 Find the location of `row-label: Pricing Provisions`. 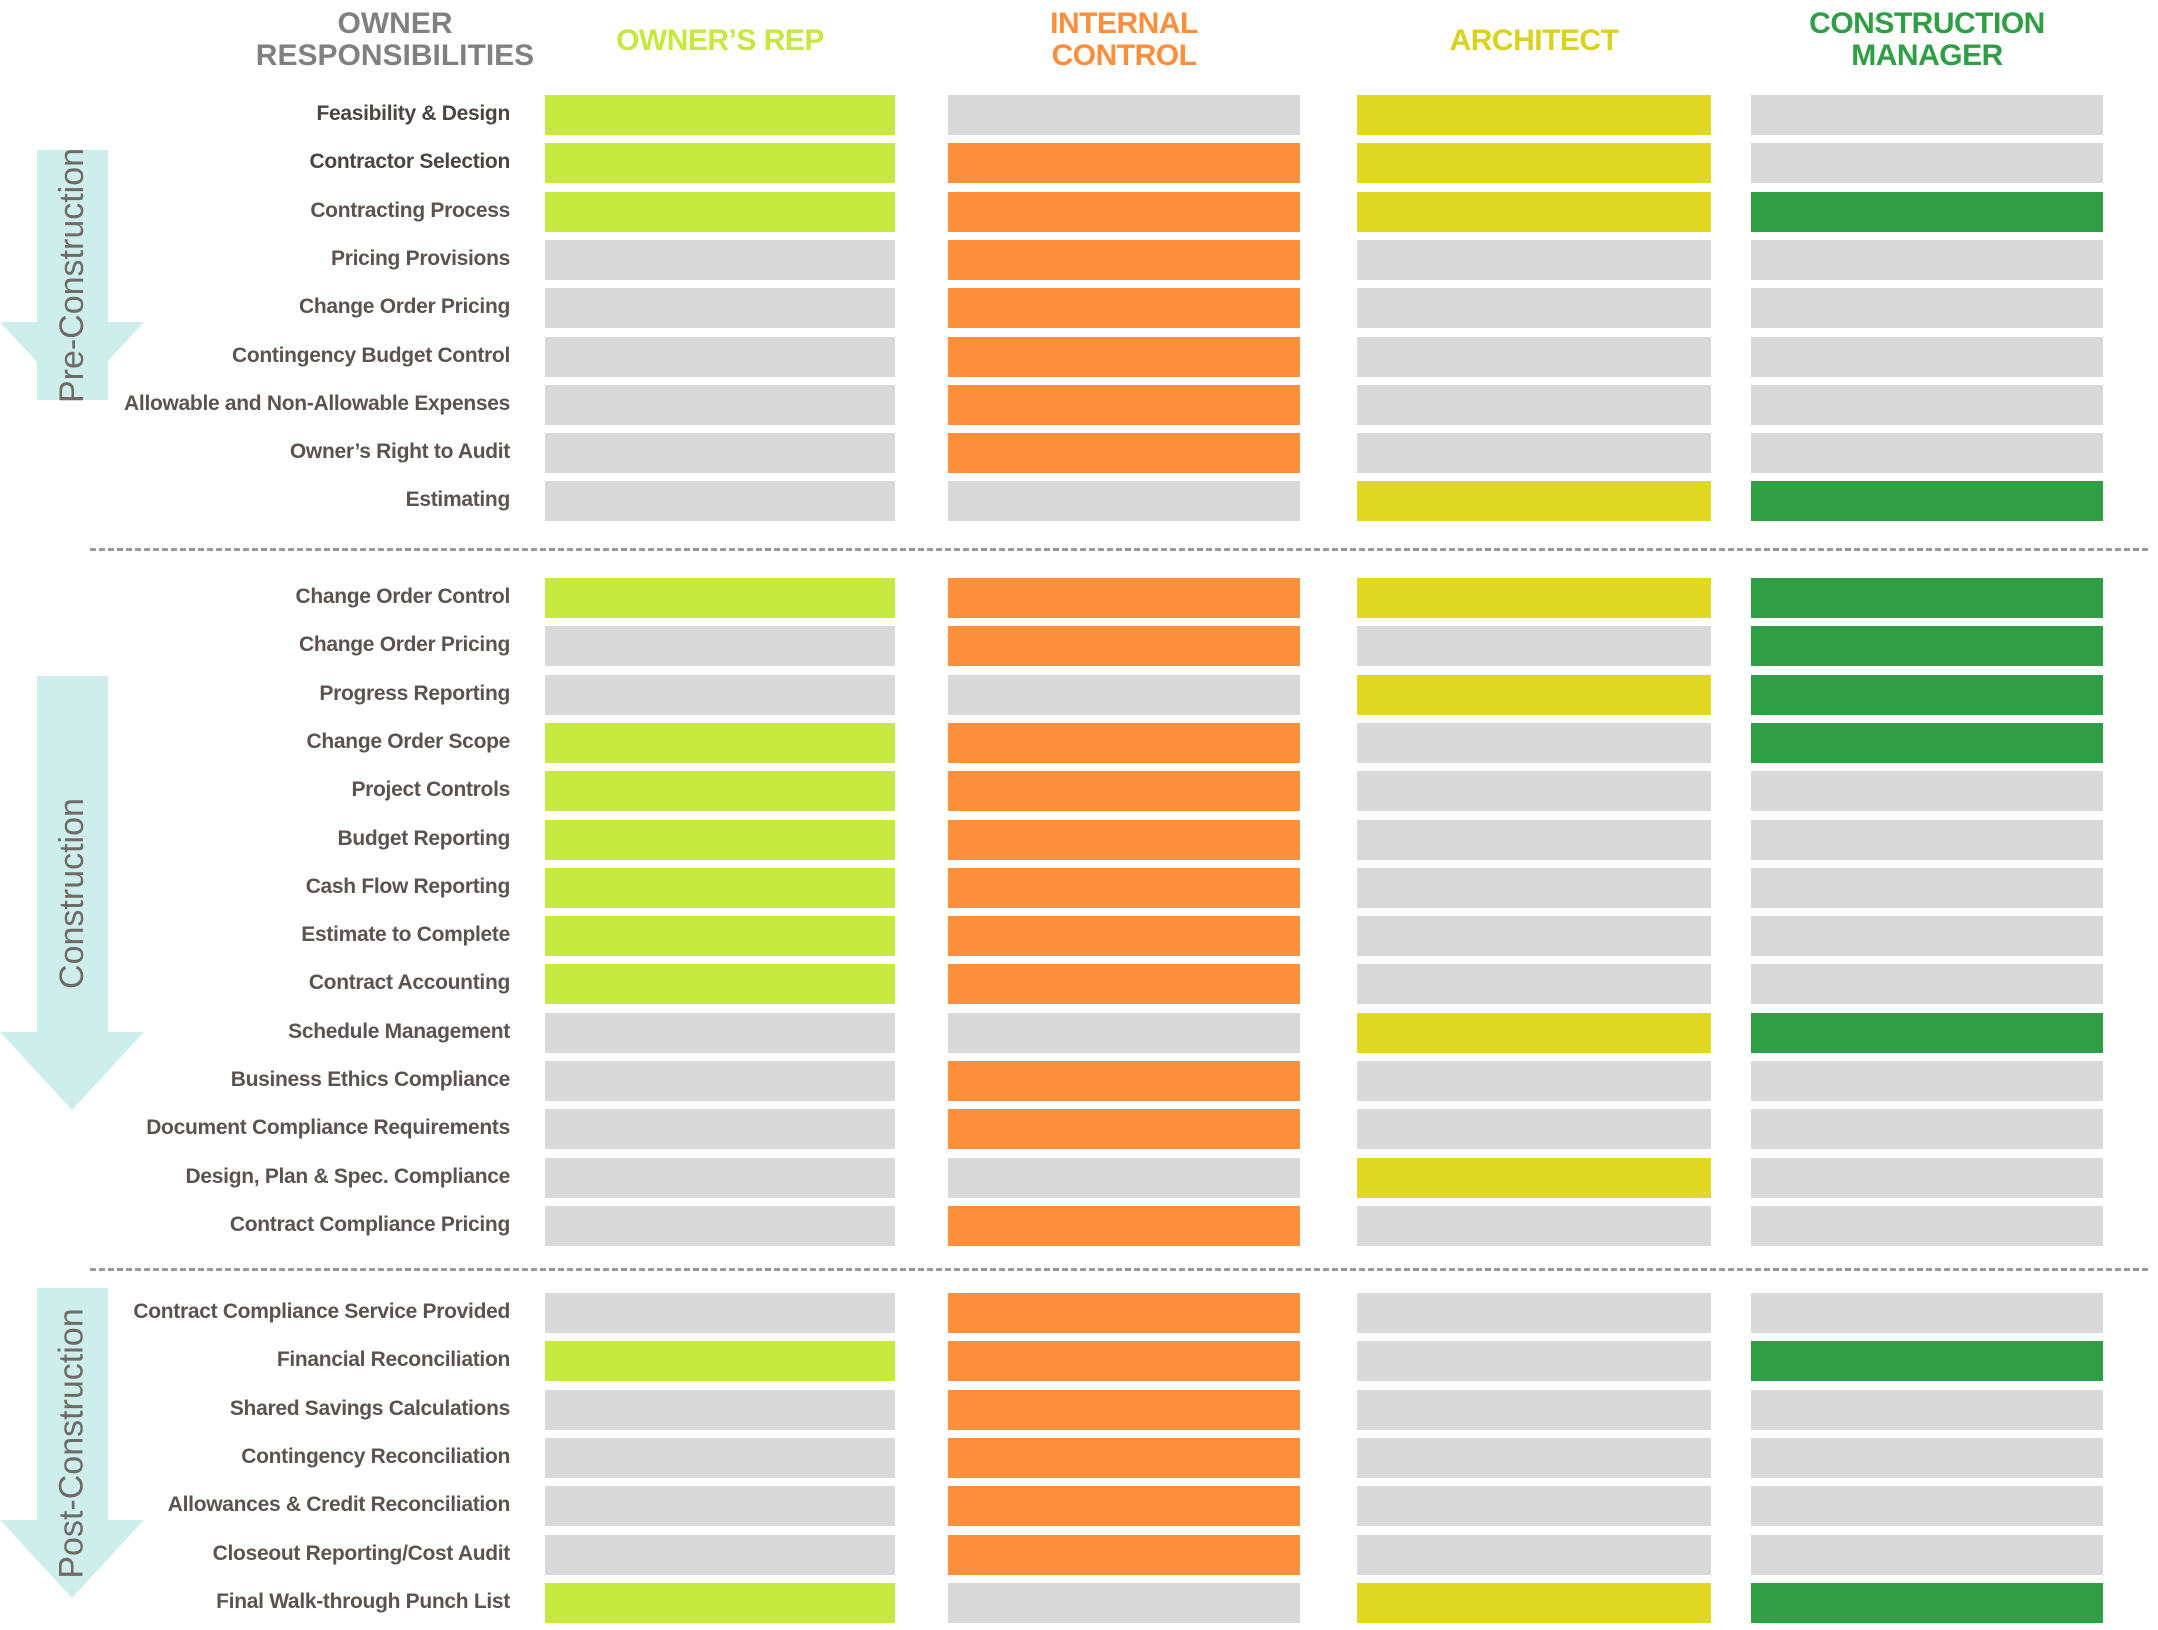

row-label: Pricing Provisions is located at coordinates (420, 258).